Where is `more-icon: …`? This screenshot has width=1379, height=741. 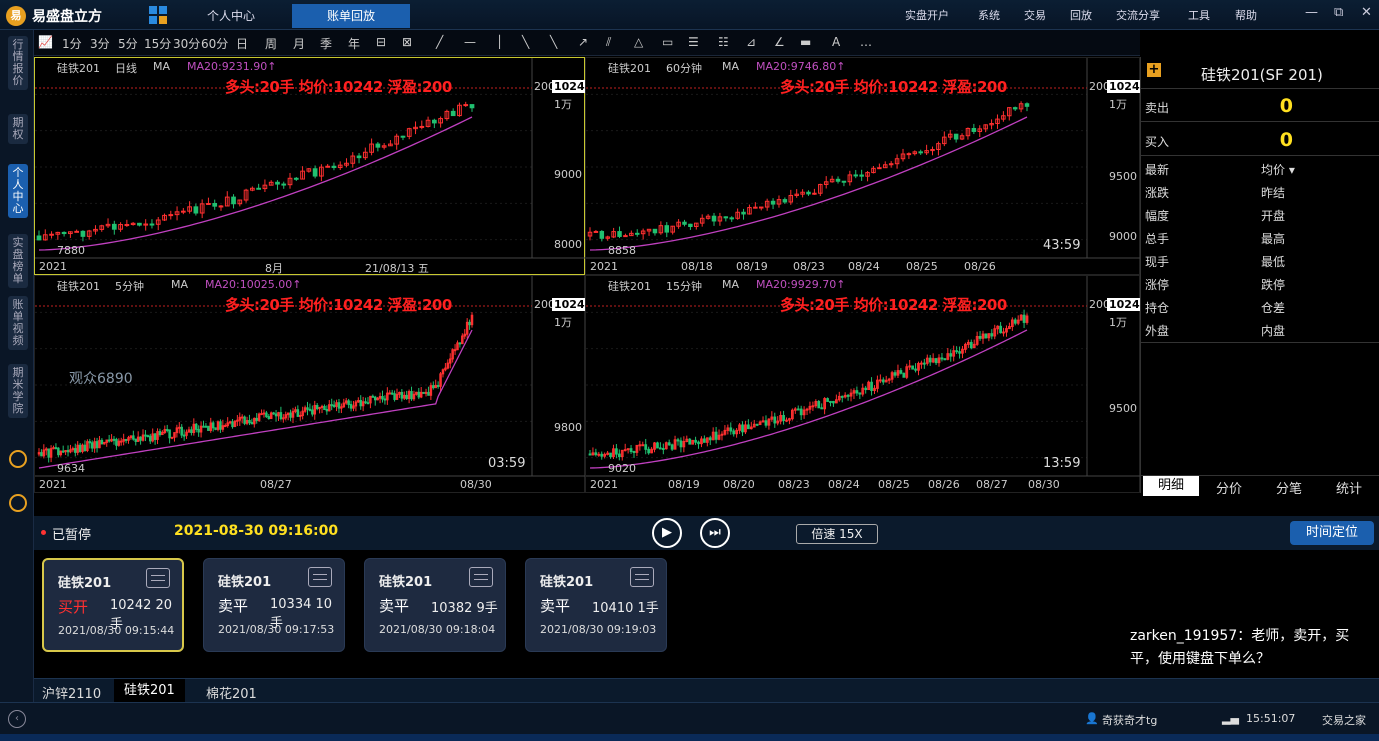 more-icon: … is located at coordinates (866, 42).